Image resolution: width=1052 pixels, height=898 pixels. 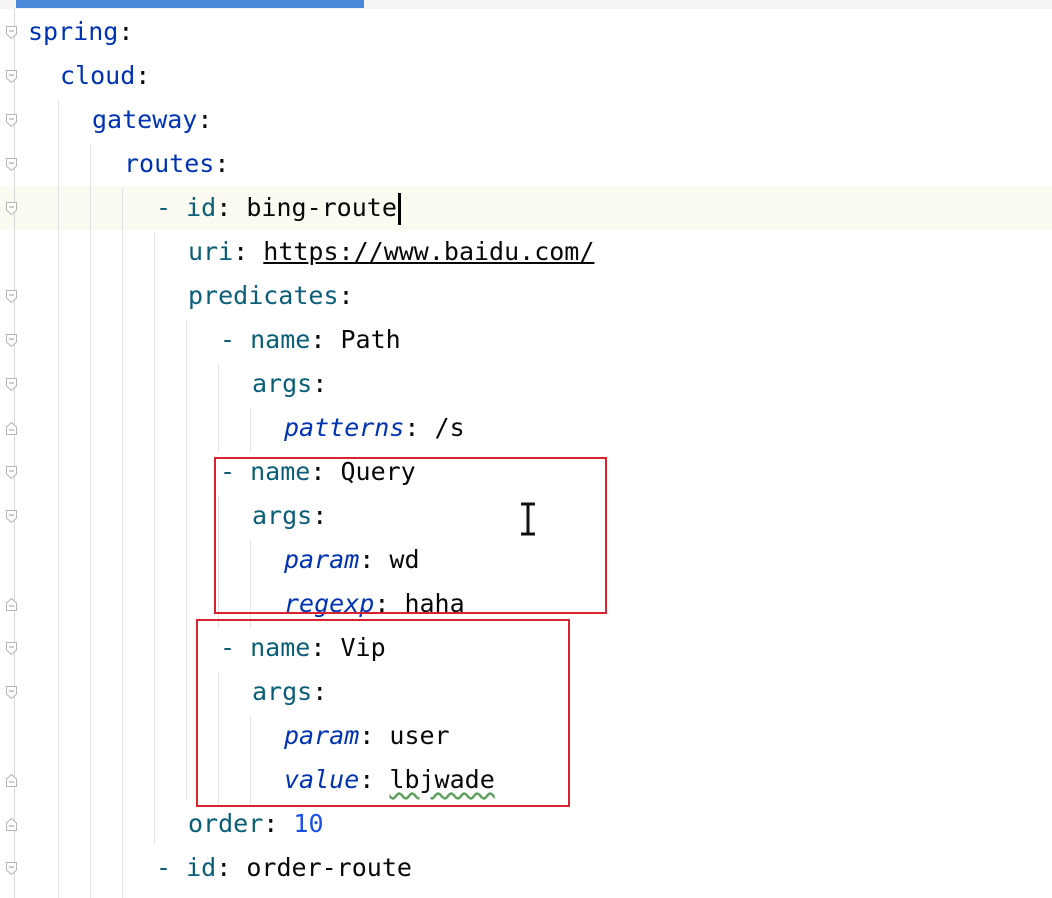 I want to click on yaml-number: 10, so click(x=308, y=823).